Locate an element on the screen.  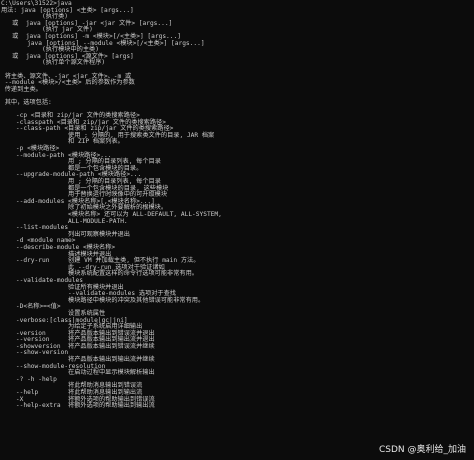
console-line: 和 ZIP 档案列表。 is located at coordinates (62, 142).